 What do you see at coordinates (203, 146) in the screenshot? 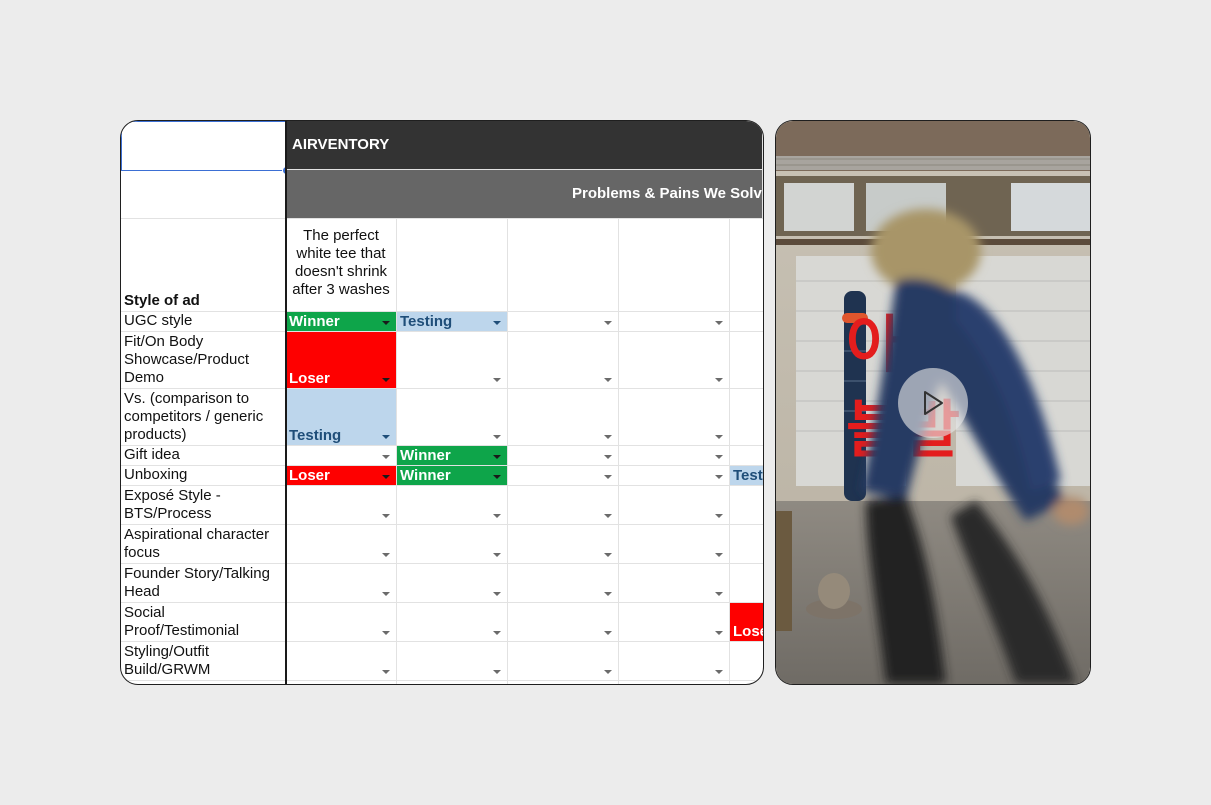
I see `selected-cell` at bounding box center [203, 146].